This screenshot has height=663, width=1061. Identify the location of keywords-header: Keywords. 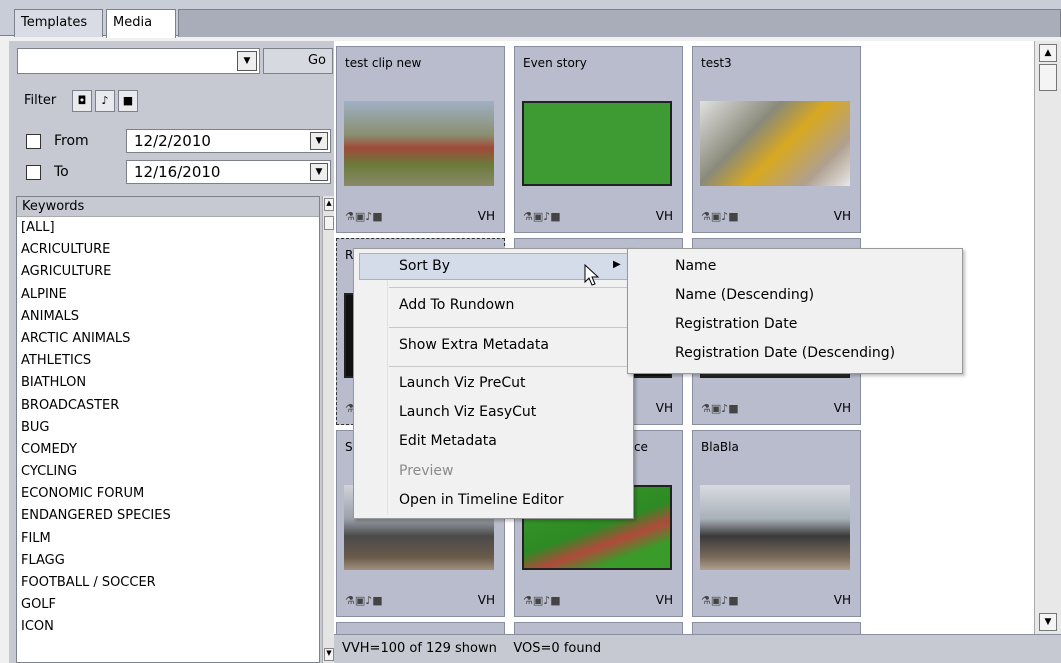
(168, 207).